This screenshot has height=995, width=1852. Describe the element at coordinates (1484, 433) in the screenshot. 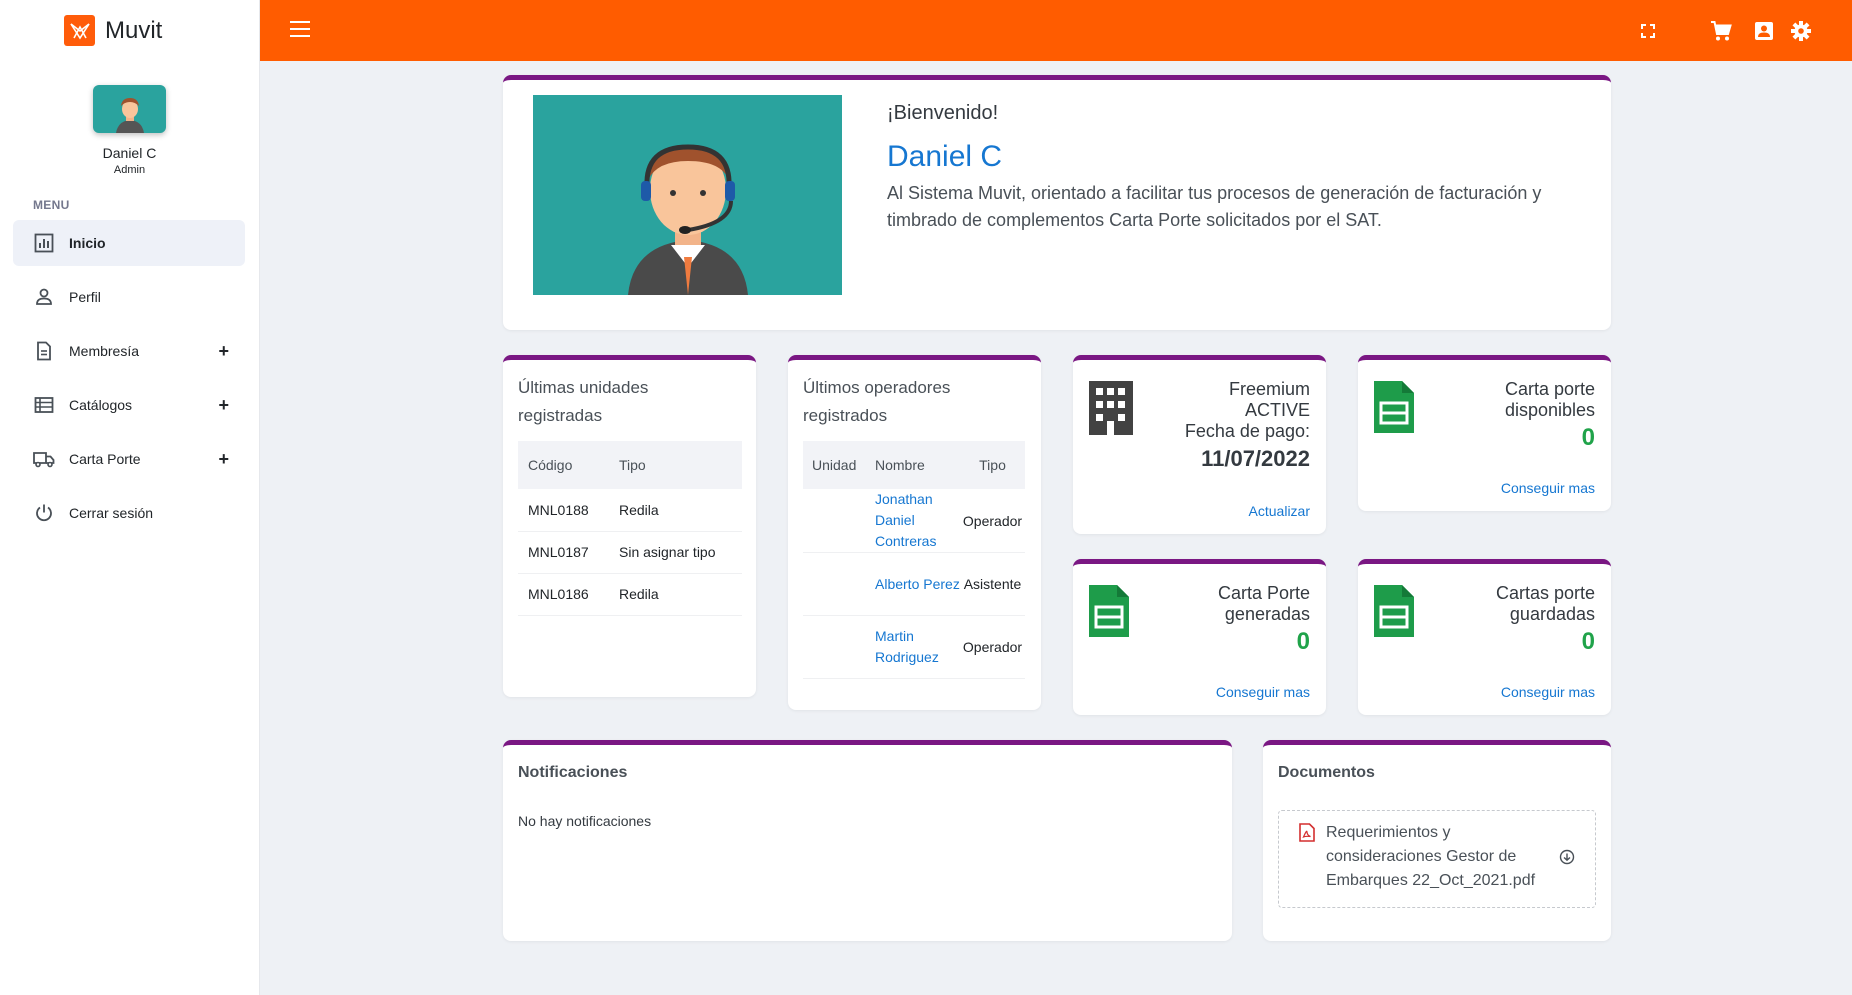

I see `available-card: Carta porte disponibles 0 Conseguir mas` at that location.